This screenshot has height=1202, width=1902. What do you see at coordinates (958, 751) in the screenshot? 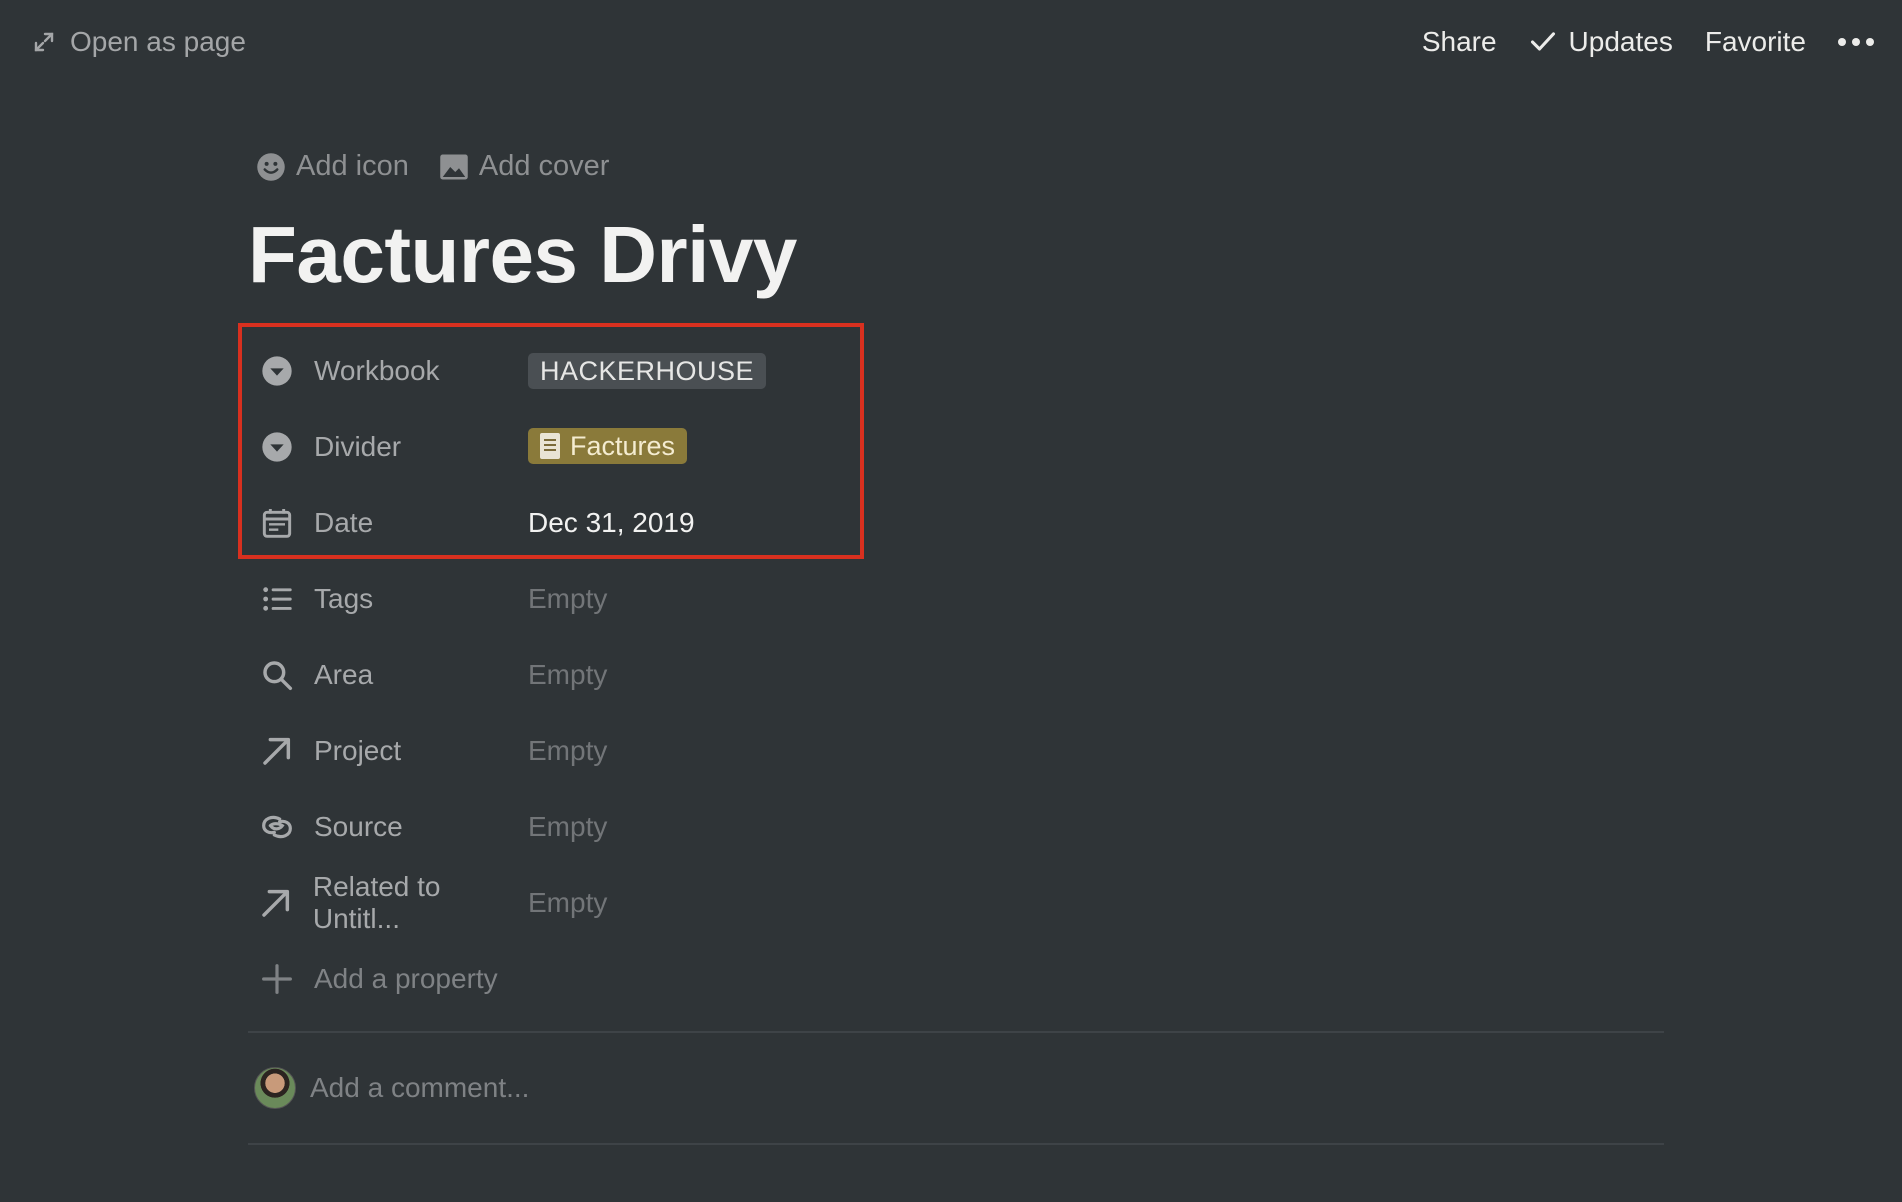
I see `property-row-project: Project Empty` at bounding box center [958, 751].